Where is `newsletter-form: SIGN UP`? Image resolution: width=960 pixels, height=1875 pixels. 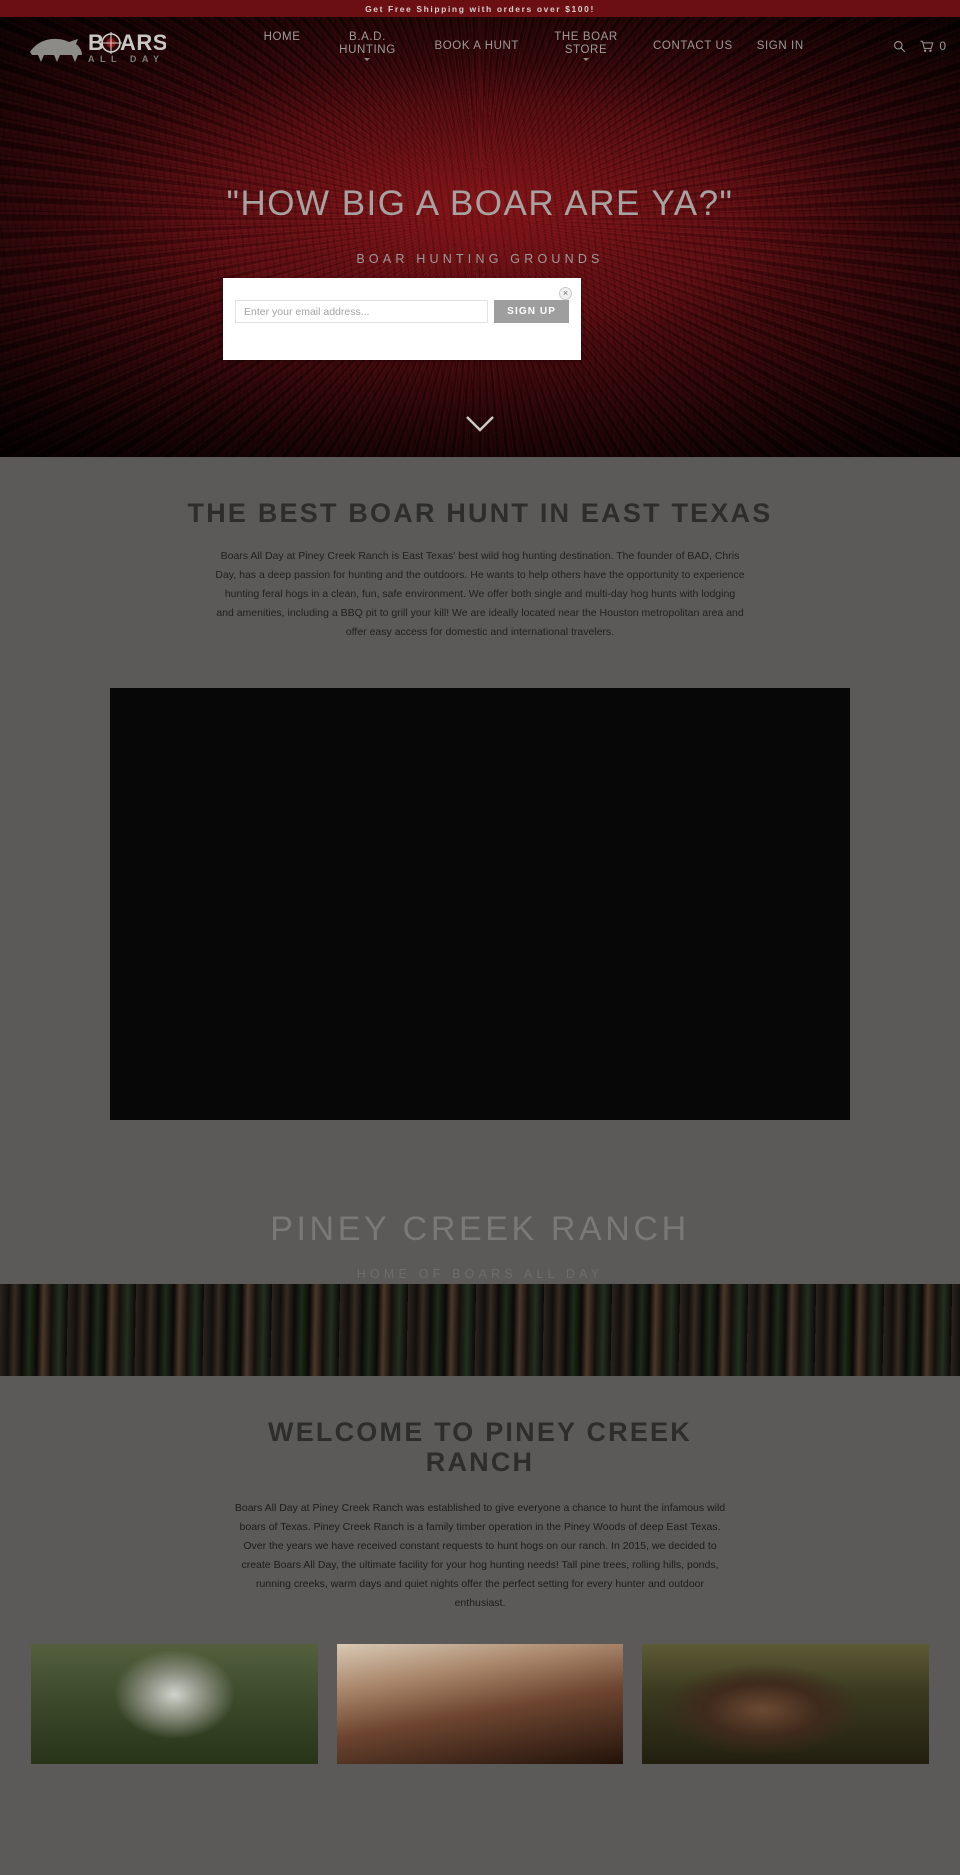
newsletter-form: SIGN UP is located at coordinates (402, 300).